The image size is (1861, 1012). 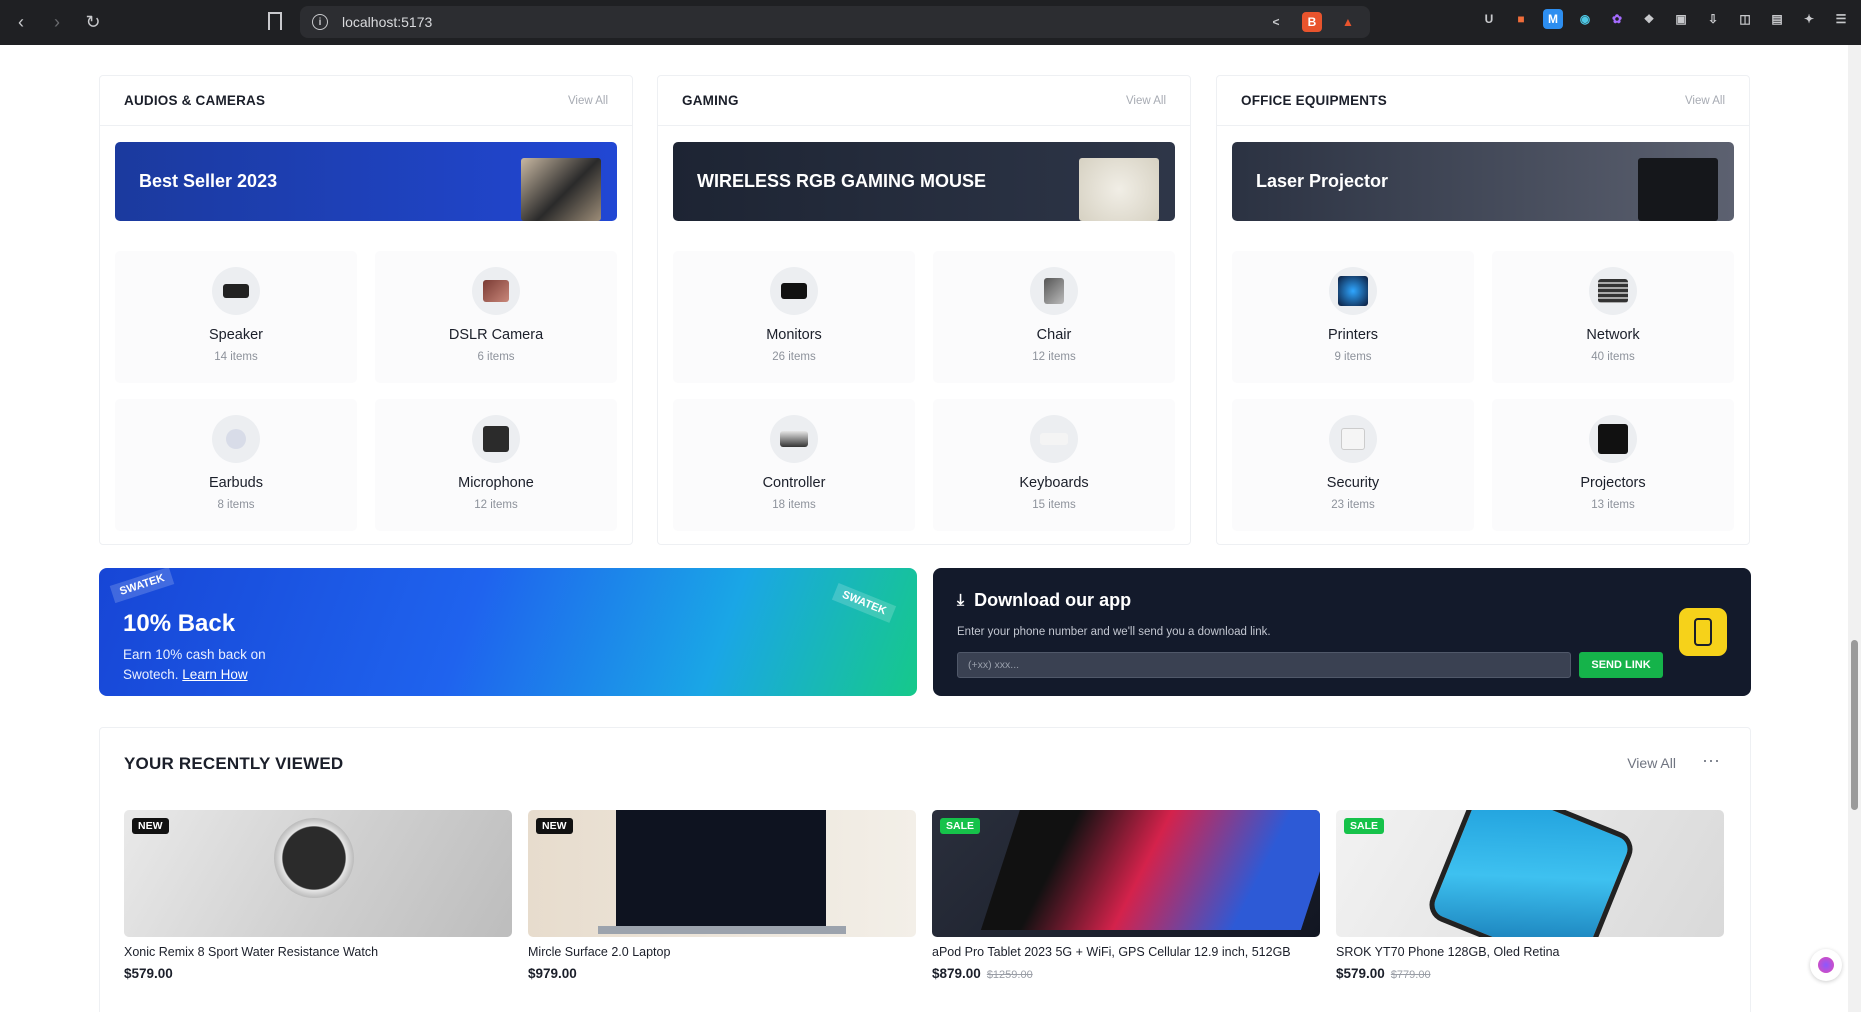 I want to click on promo-title: 10% Back, so click(x=179, y=623).